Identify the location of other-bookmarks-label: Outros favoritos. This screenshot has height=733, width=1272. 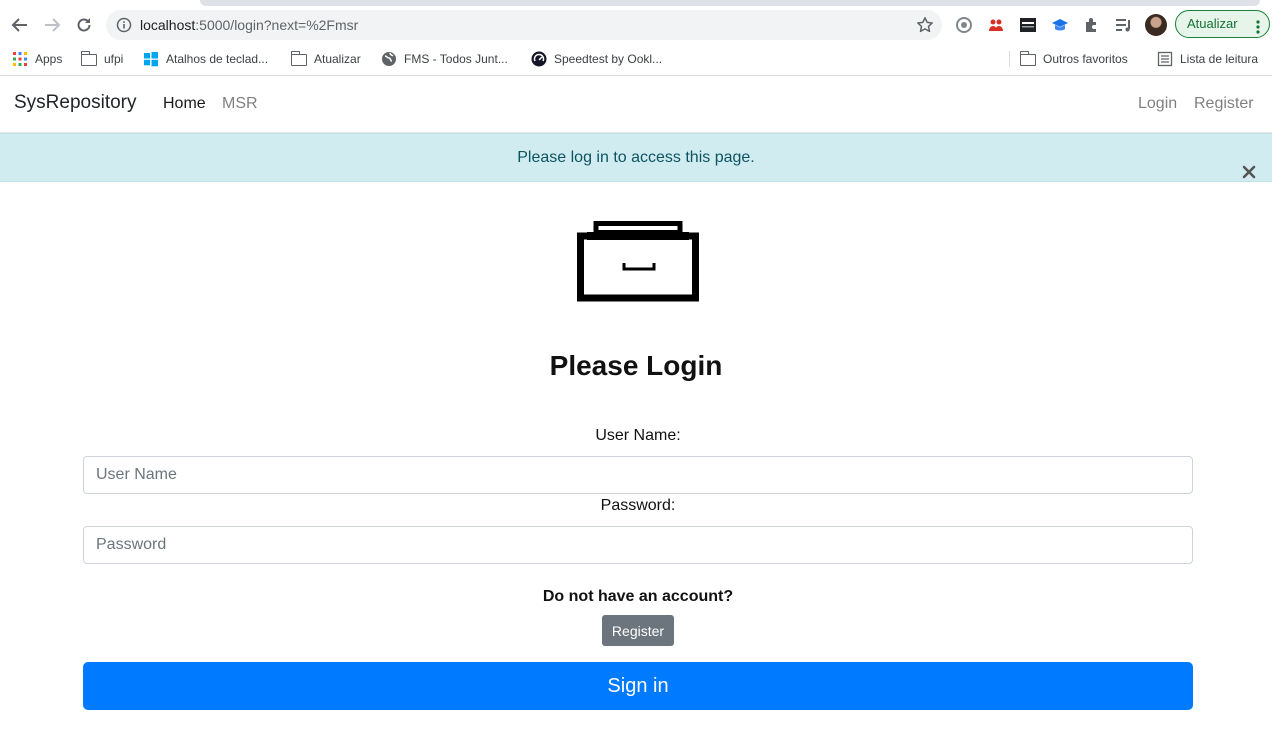
(1085, 59).